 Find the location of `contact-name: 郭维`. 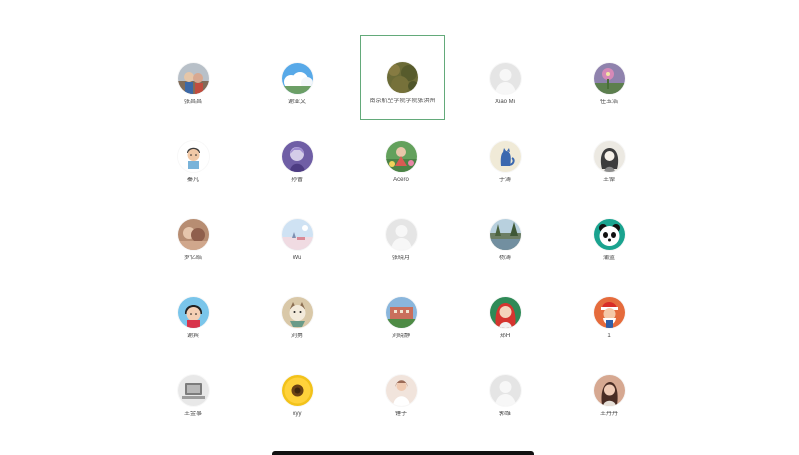

contact-name: 郭维 is located at coordinates (504, 414).